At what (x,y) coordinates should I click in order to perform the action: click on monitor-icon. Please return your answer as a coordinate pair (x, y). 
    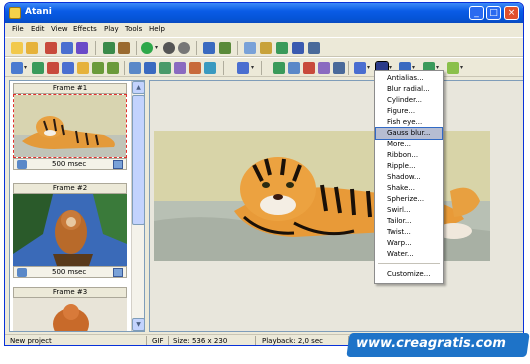
    Looking at the image, I should click on (298, 48).